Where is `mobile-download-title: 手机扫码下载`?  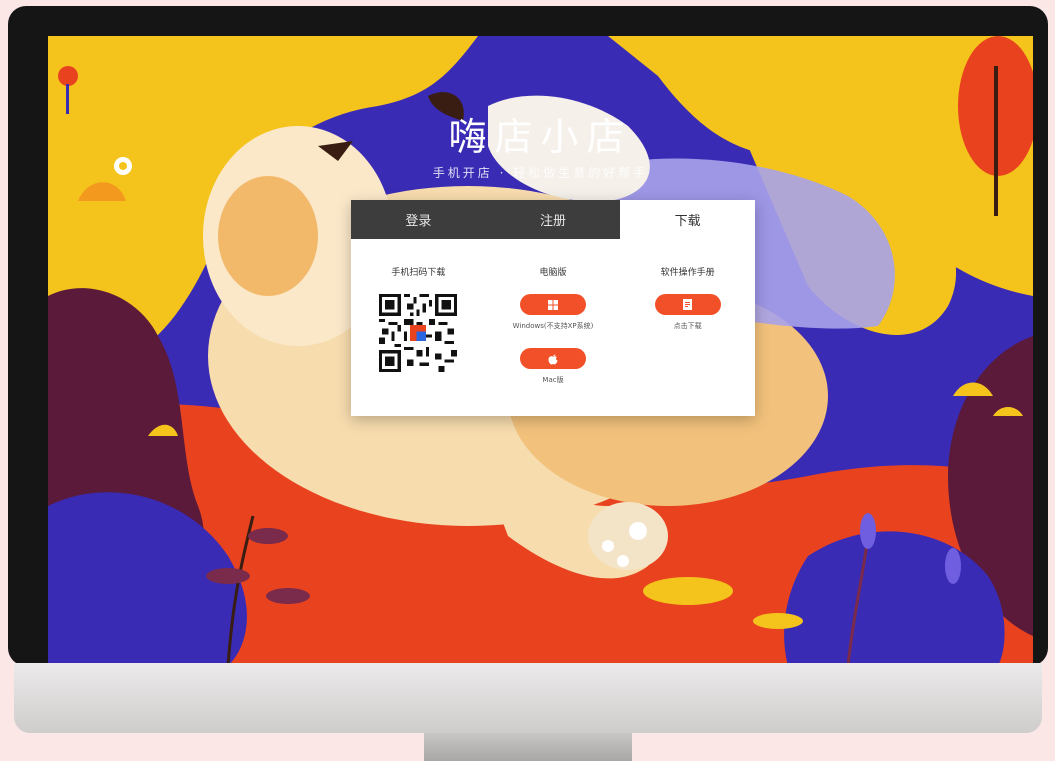
mobile-download-title: 手机扫码下载 is located at coordinates (418, 273).